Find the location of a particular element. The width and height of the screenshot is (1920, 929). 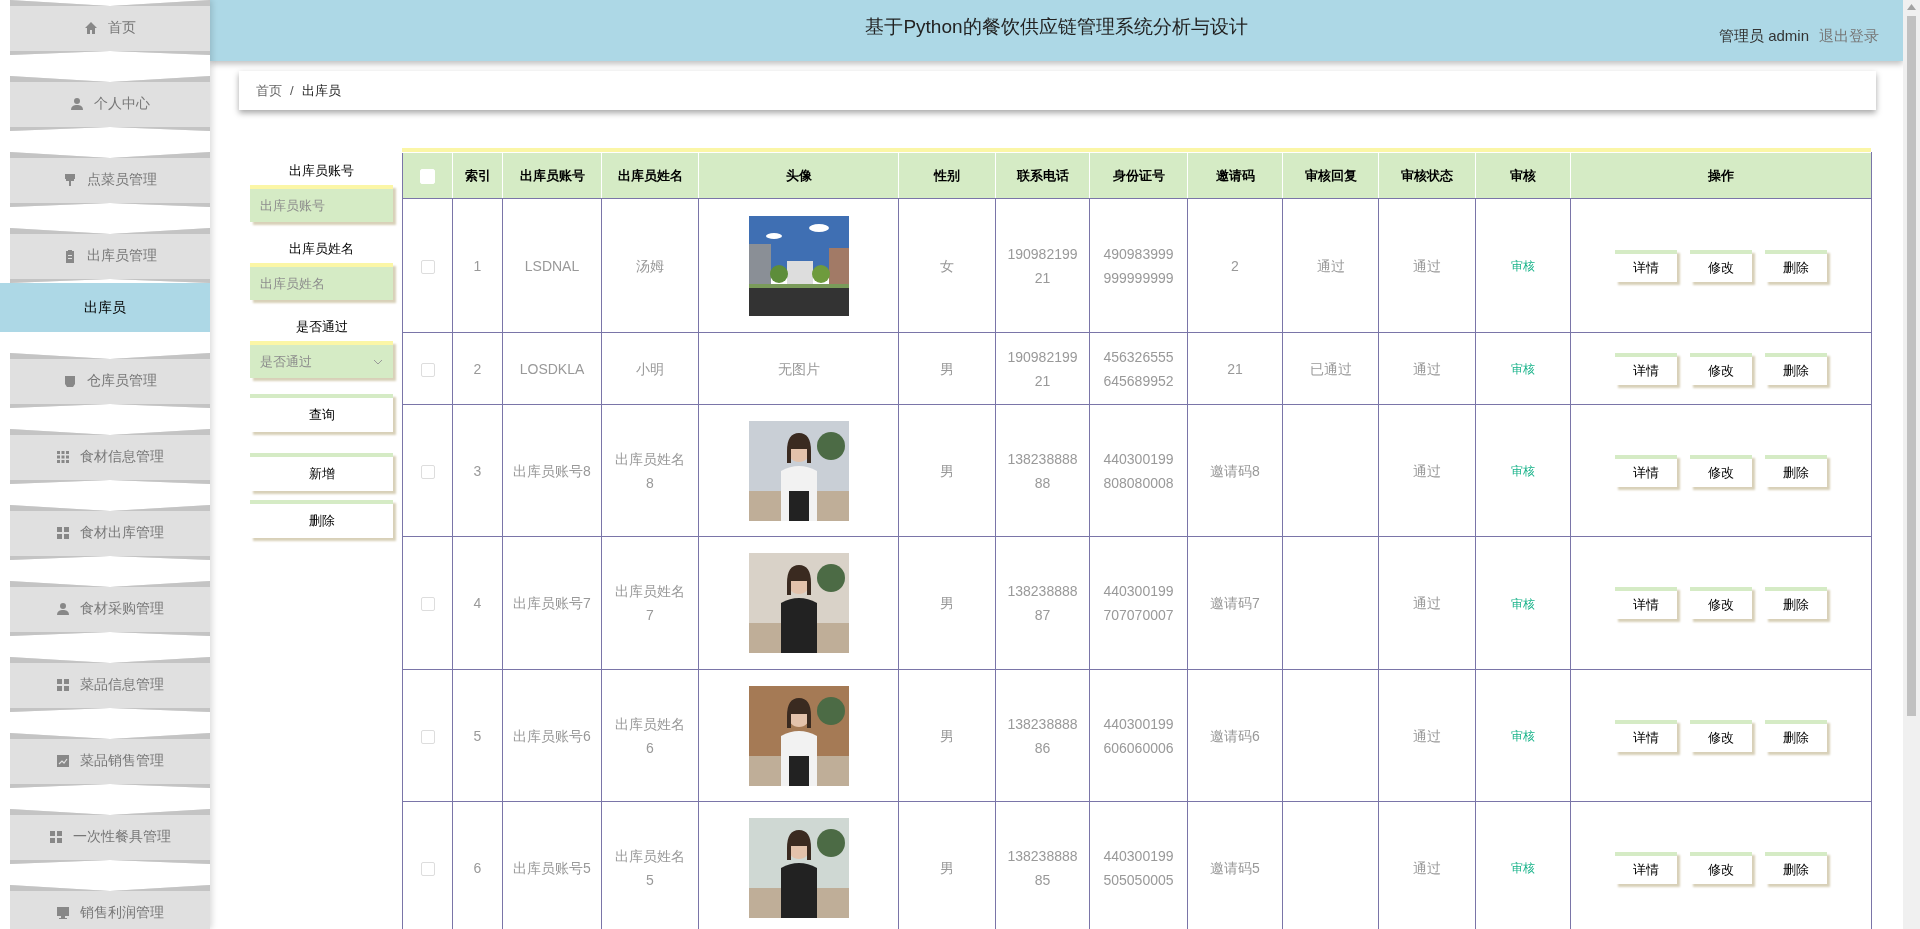

sidebar-subitem: 出库员 is located at coordinates (105, 307).